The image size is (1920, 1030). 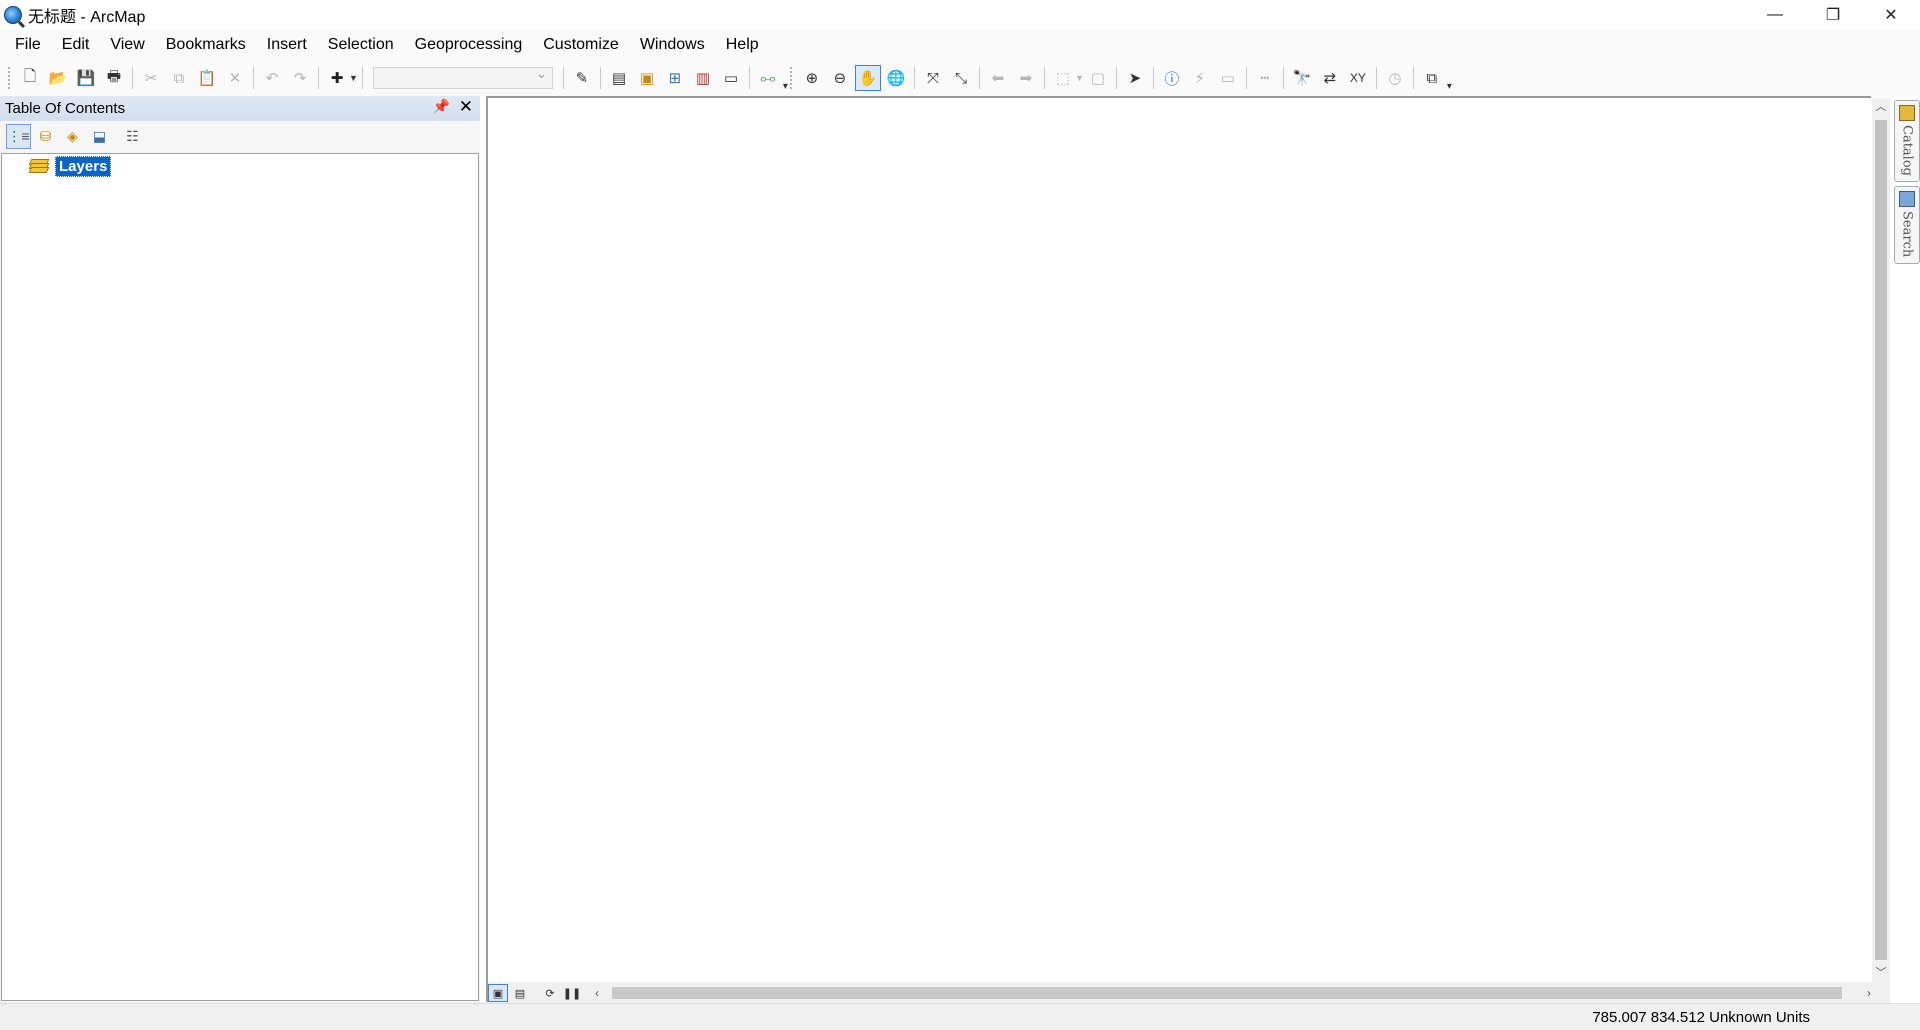 What do you see at coordinates (86, 78) in the screenshot?
I see `save-icon: 💾` at bounding box center [86, 78].